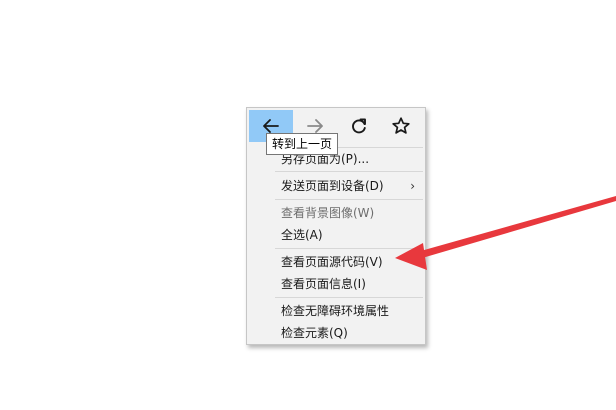 The height and width of the screenshot is (410, 616). I want to click on bookmark-button, so click(401, 126).